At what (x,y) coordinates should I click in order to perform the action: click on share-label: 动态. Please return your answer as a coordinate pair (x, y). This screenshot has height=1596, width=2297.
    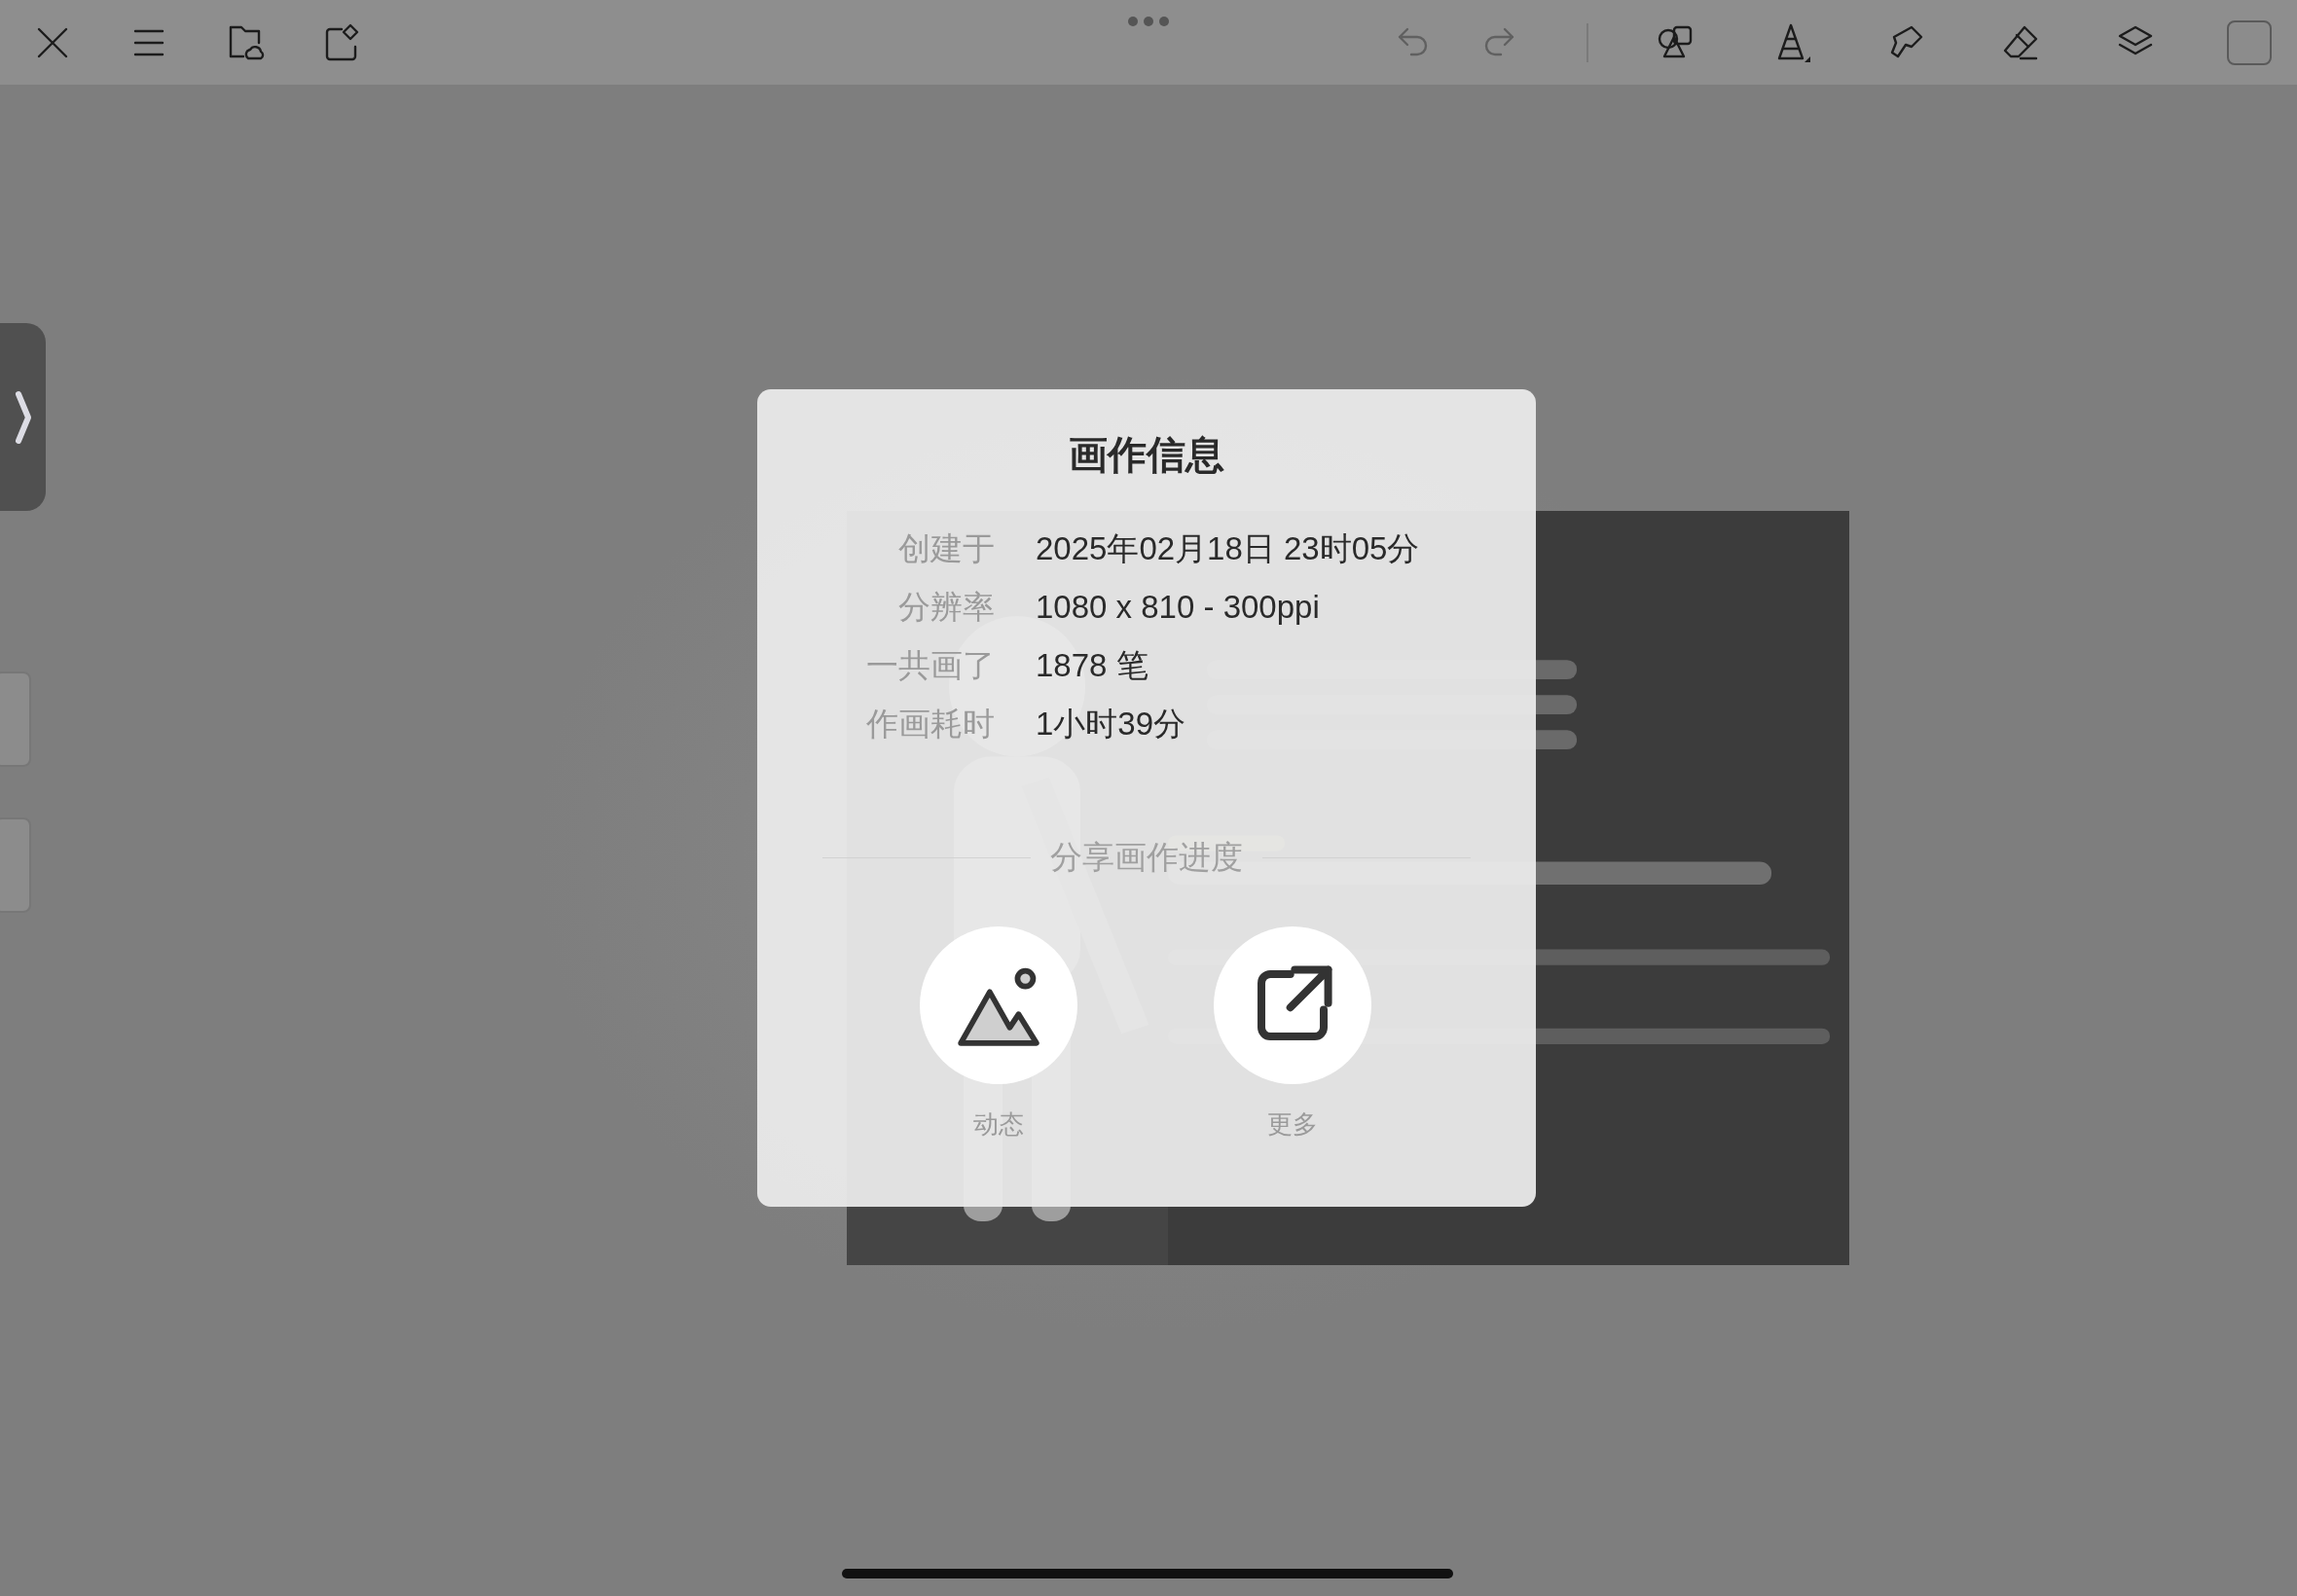
    Looking at the image, I should click on (999, 1124).